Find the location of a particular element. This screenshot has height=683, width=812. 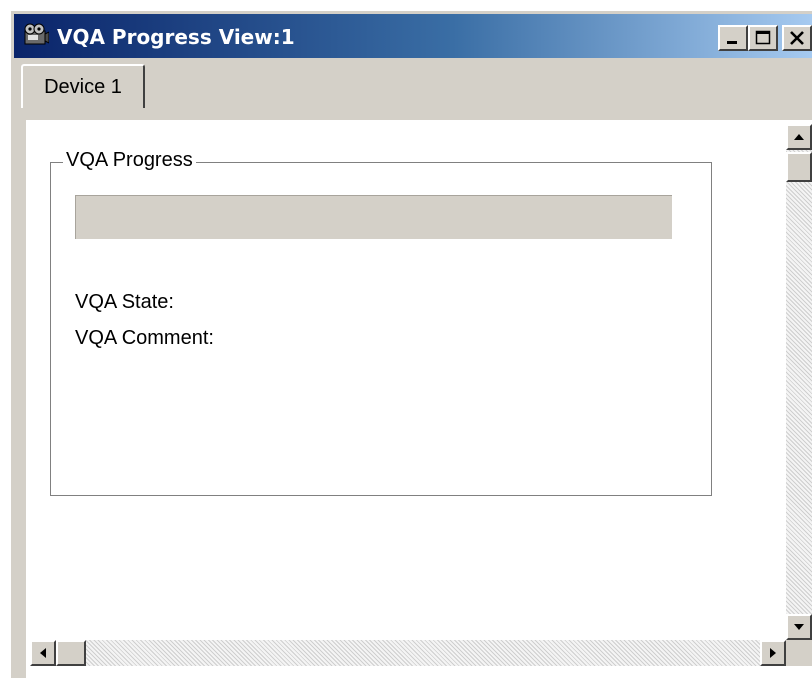

minimize-icon is located at coordinates (732, 42).